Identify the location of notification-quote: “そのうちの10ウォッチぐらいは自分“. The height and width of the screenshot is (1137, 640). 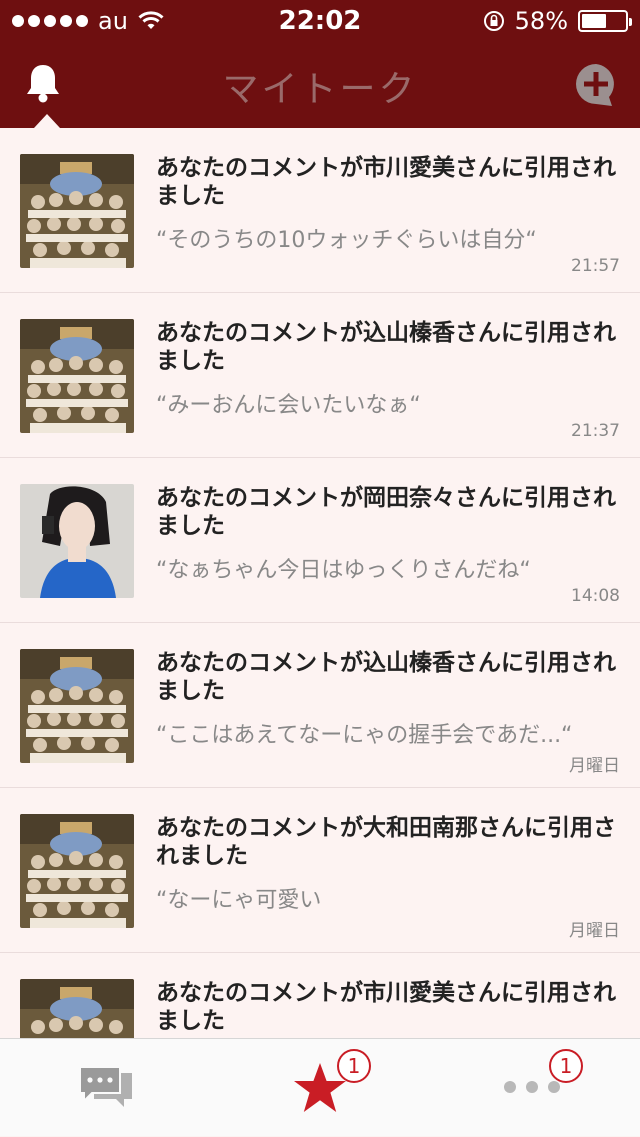
(346, 240).